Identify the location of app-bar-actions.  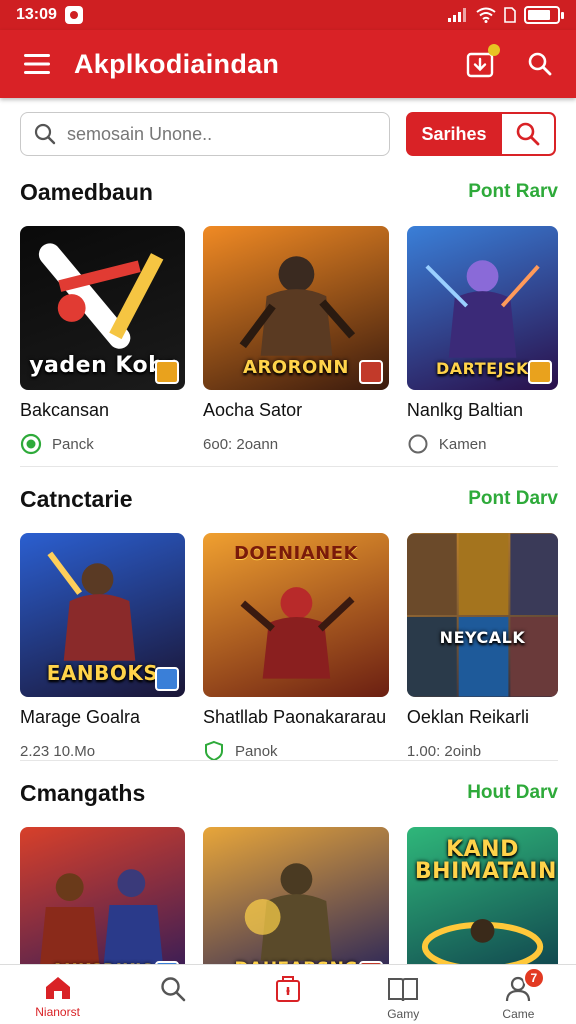
(510, 62).